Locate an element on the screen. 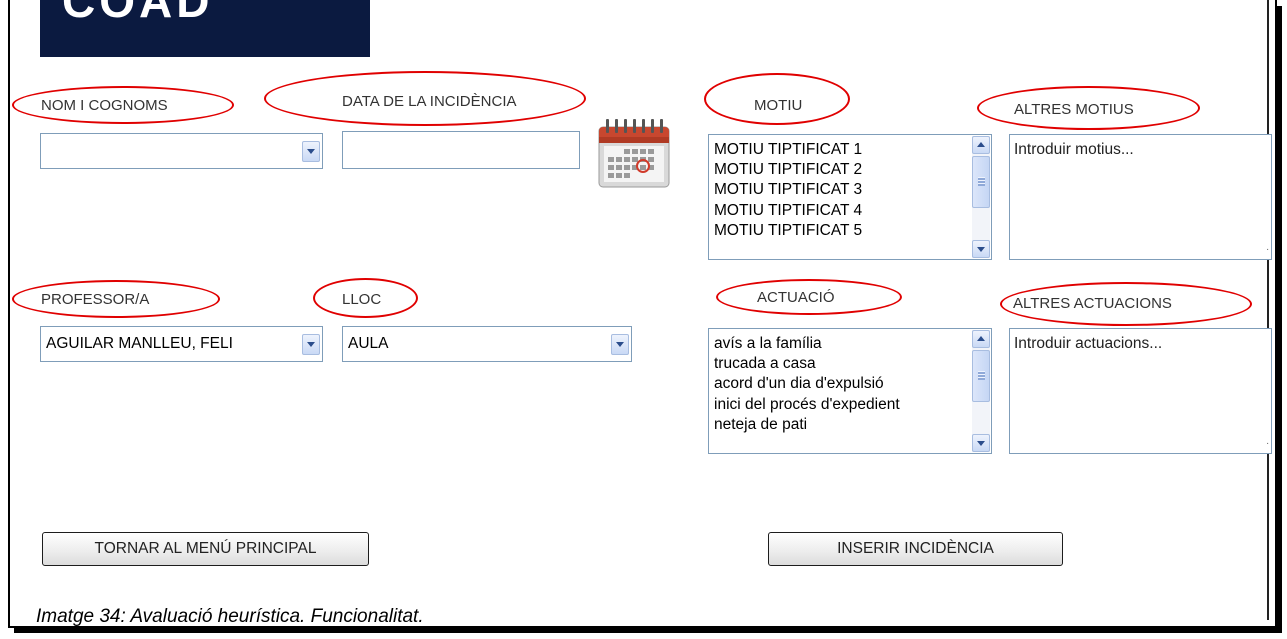 This screenshot has height=639, width=1287. professor-select-value: AGUILAR MANLLEU, FELI is located at coordinates (139, 343).